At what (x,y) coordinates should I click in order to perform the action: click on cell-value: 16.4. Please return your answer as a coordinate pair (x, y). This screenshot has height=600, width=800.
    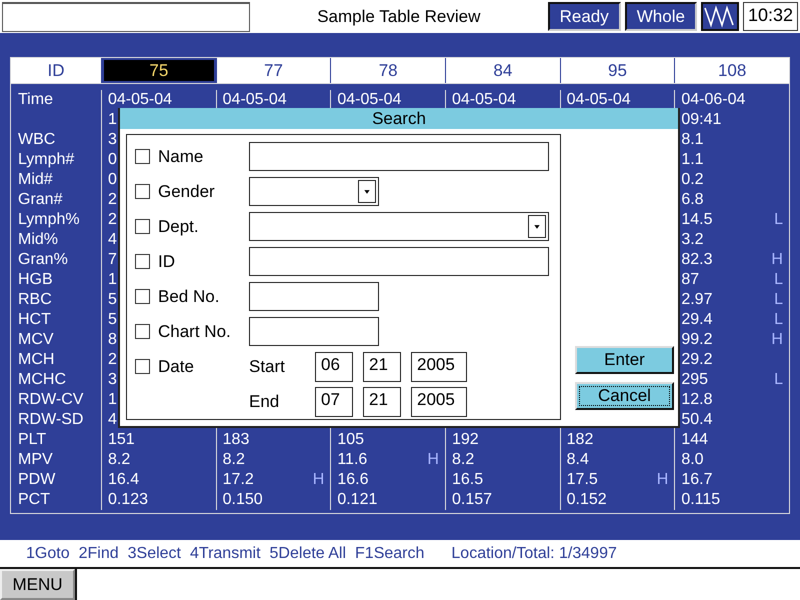
    Looking at the image, I should click on (124, 480).